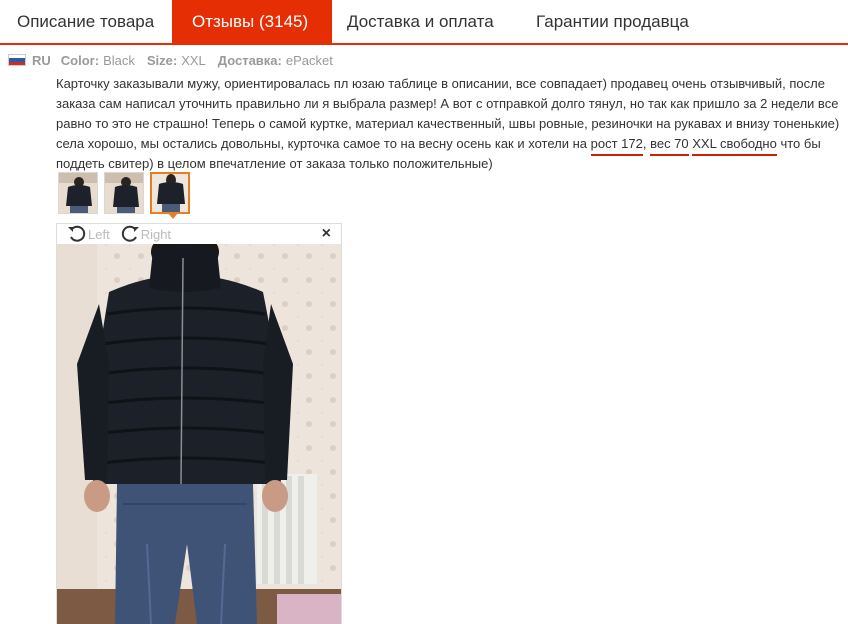 The width and height of the screenshot is (848, 624). I want to click on shipping-label: Доставка:, so click(249, 60).